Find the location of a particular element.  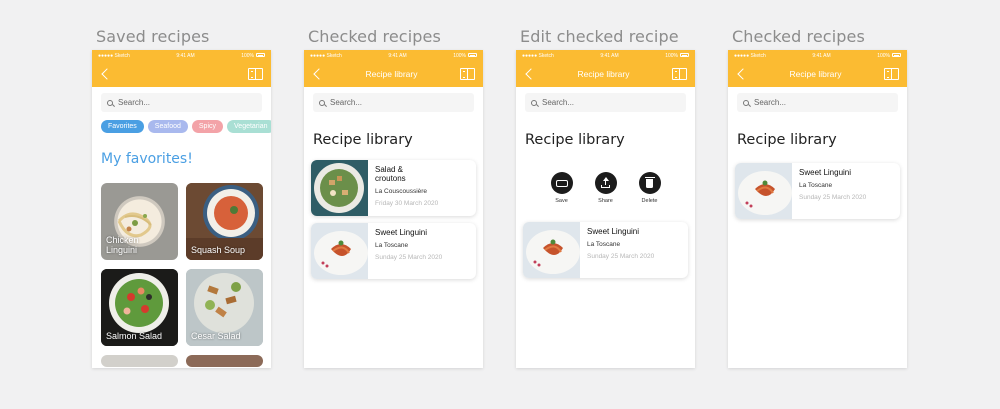

share-button: Share is located at coordinates (605, 188).